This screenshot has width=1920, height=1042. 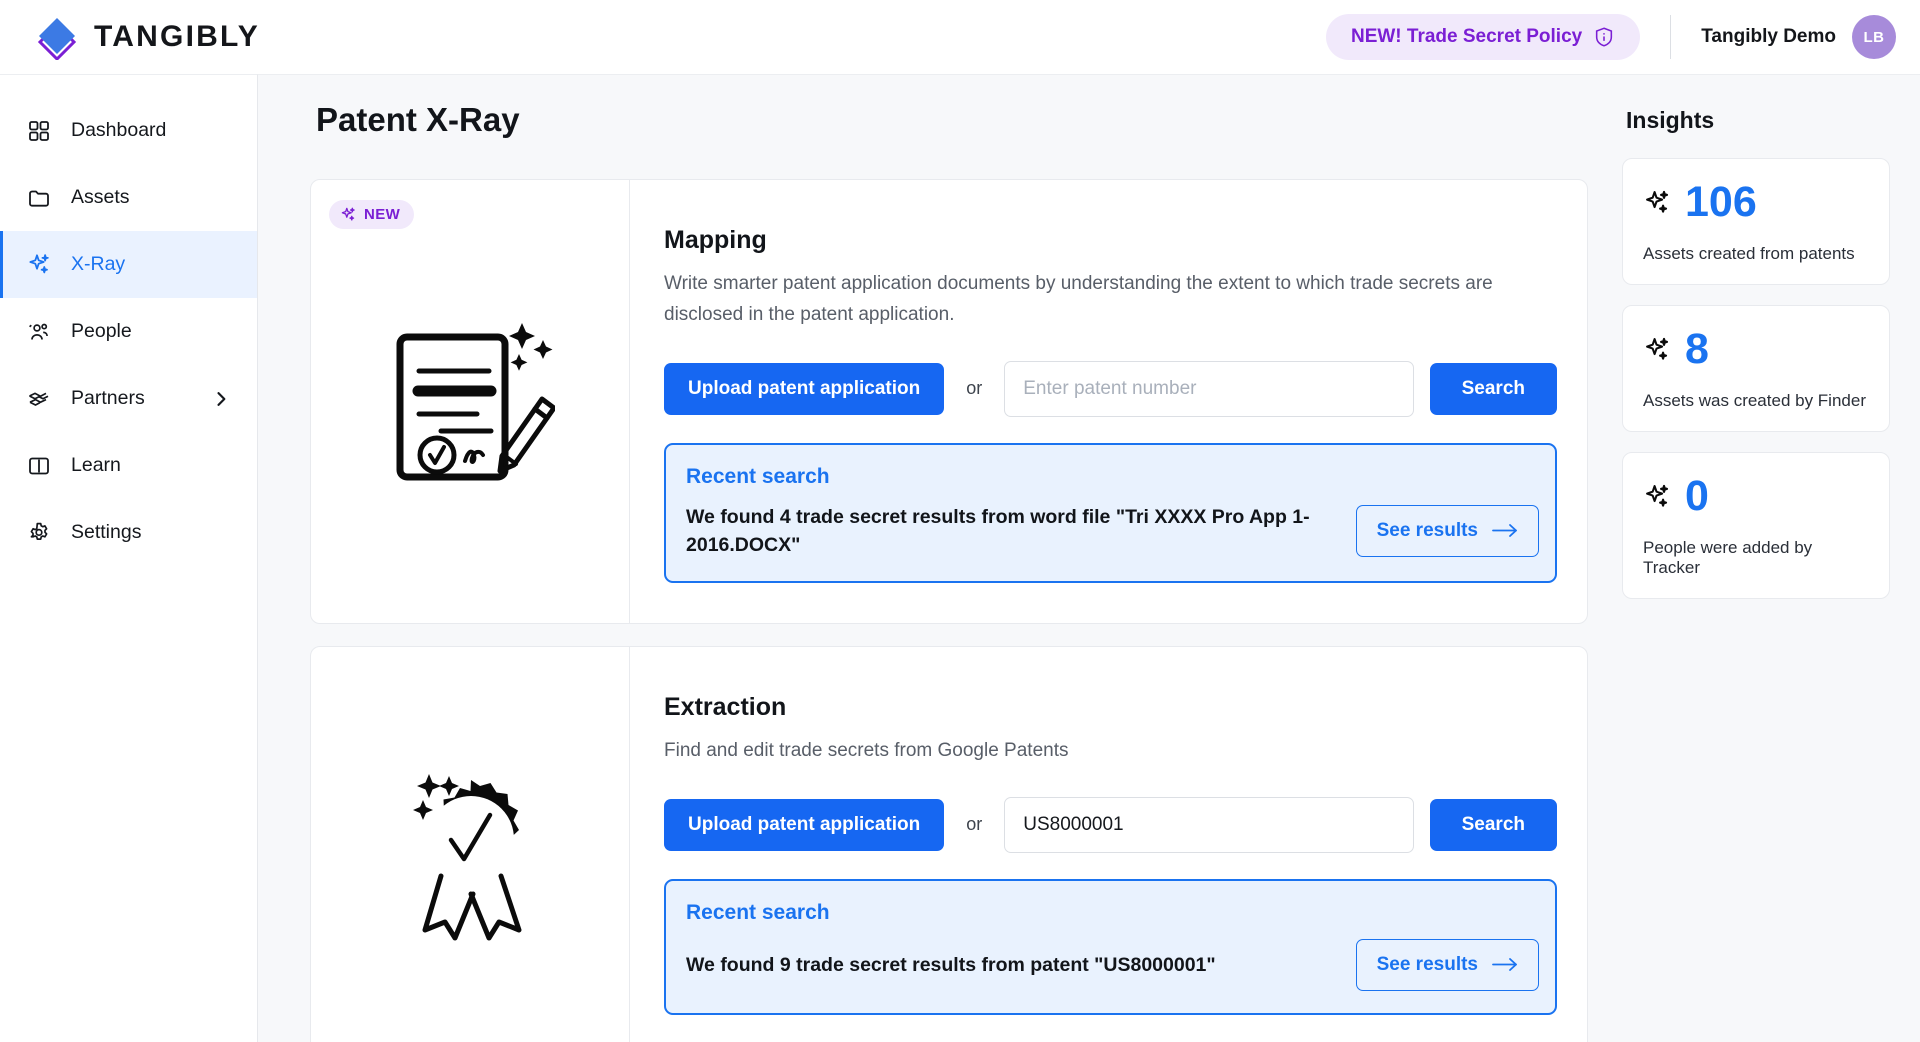 What do you see at coordinates (1754, 400) in the screenshot?
I see `insight-label: Assets was created by Finder` at bounding box center [1754, 400].